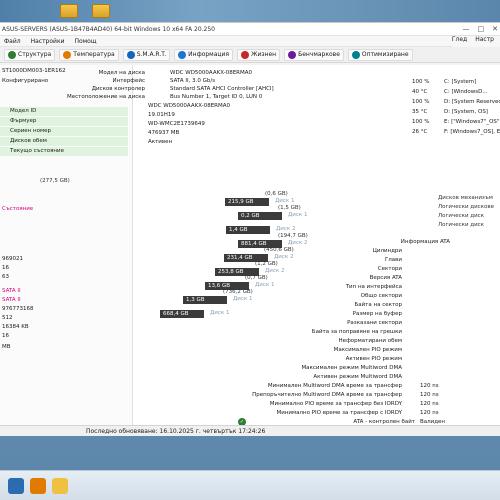  I want to click on volume-bar: 0,2 GB, so click(260, 216).